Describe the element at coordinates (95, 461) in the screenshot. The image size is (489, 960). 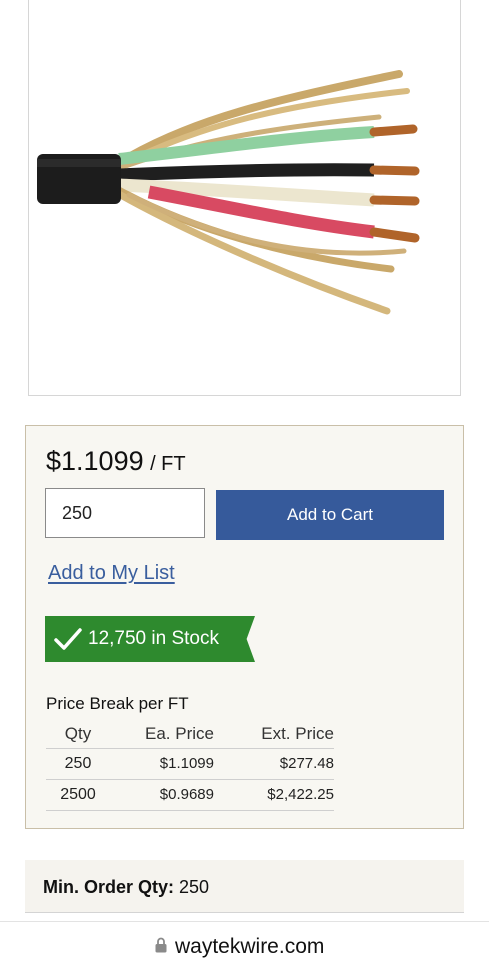
I see `unit-price: $1.1099` at that location.